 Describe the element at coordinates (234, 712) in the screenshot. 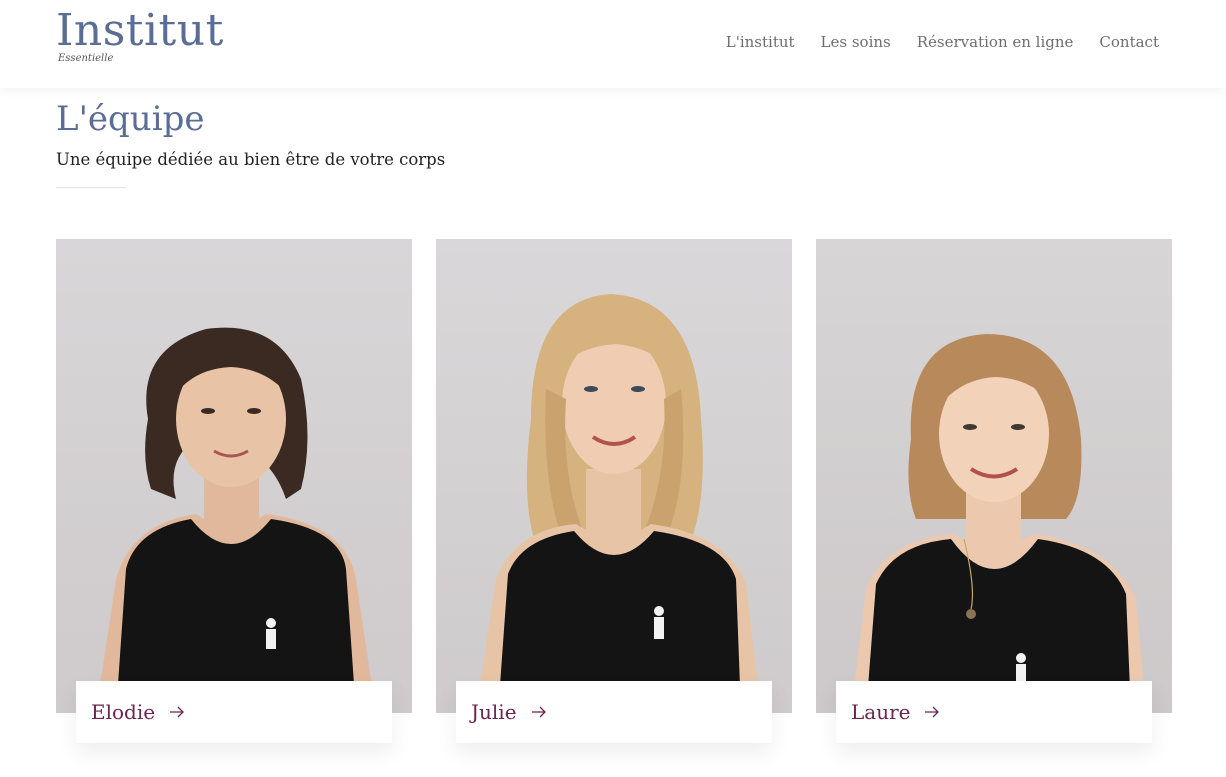

I see `team-name-box-elodie: Elodie` at that location.